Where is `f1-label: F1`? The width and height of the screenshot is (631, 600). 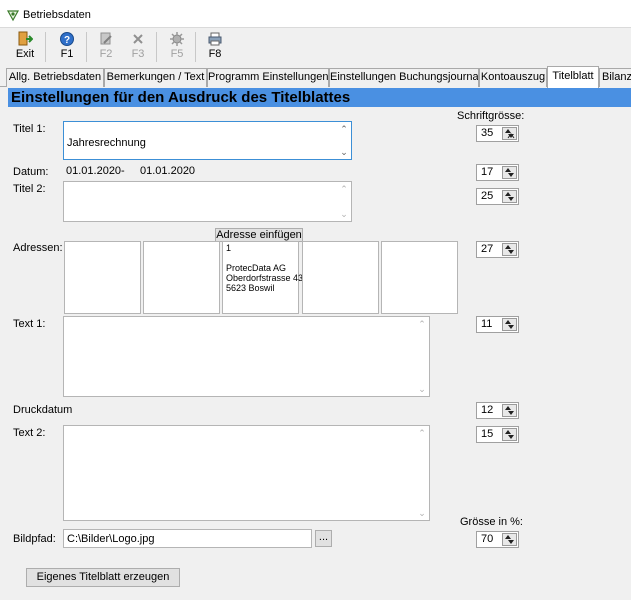 f1-label: F1 is located at coordinates (67, 54).